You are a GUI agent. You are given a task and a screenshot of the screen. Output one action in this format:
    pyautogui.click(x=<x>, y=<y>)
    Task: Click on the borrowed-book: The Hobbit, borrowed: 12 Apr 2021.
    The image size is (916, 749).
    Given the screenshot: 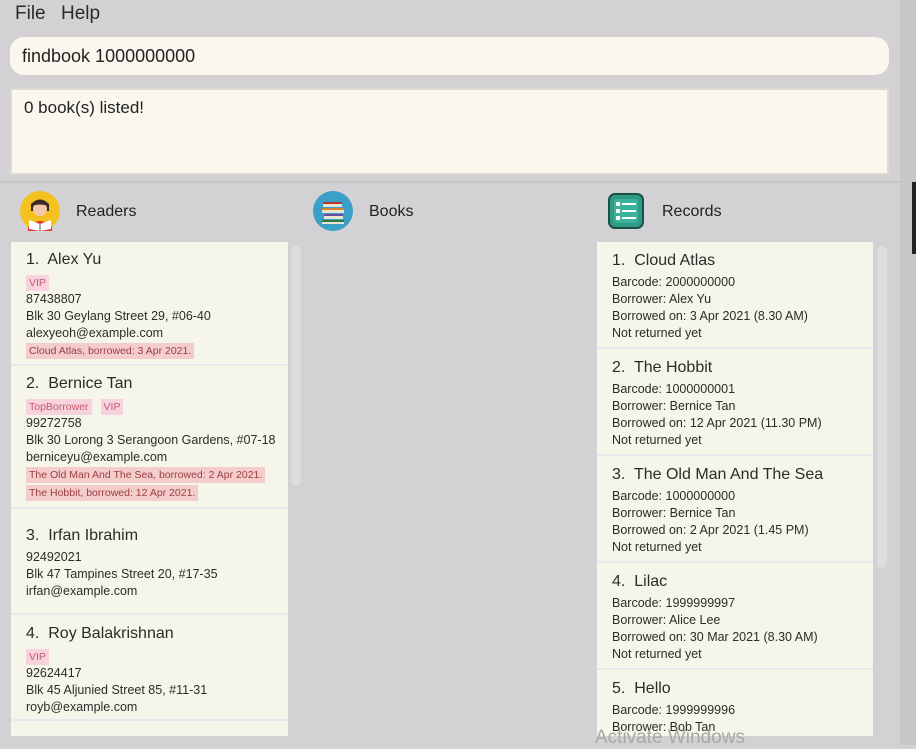 What is the action you would take?
    pyautogui.click(x=112, y=493)
    